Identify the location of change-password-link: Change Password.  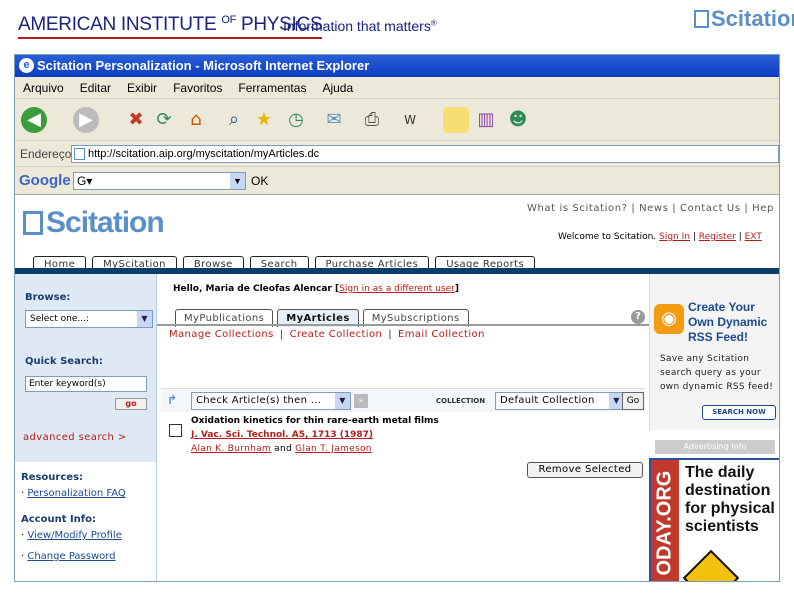
(71, 556).